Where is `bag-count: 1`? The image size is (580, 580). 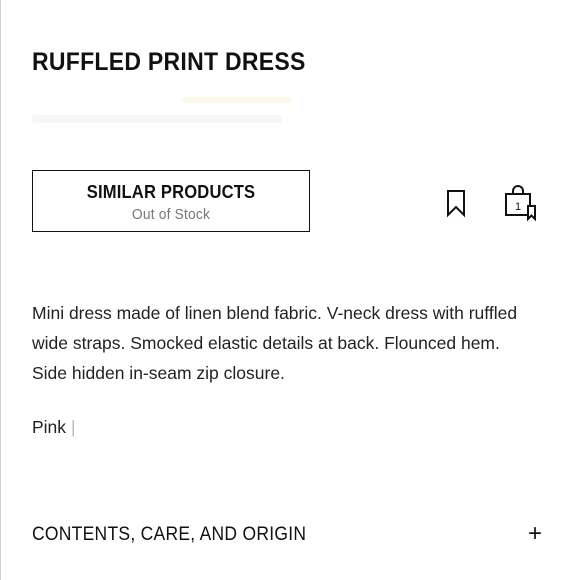
bag-count: 1 is located at coordinates (518, 207).